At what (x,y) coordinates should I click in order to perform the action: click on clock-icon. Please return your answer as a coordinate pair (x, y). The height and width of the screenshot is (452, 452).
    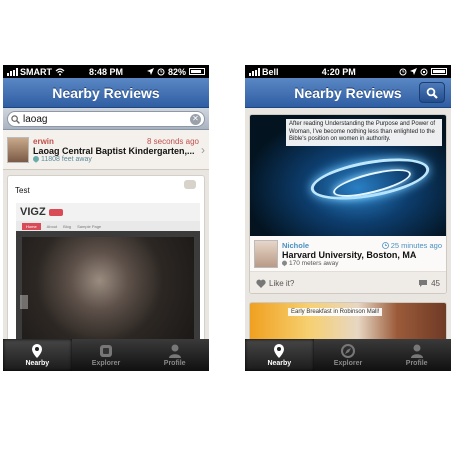
    Looking at the image, I should click on (385, 245).